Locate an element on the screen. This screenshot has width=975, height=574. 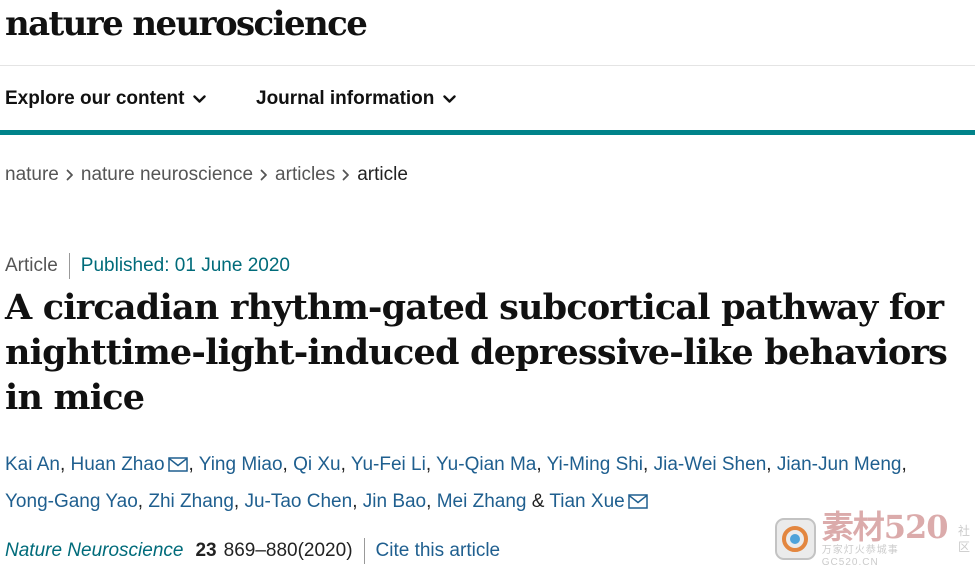
author-link: Jin Bao is located at coordinates (394, 501).